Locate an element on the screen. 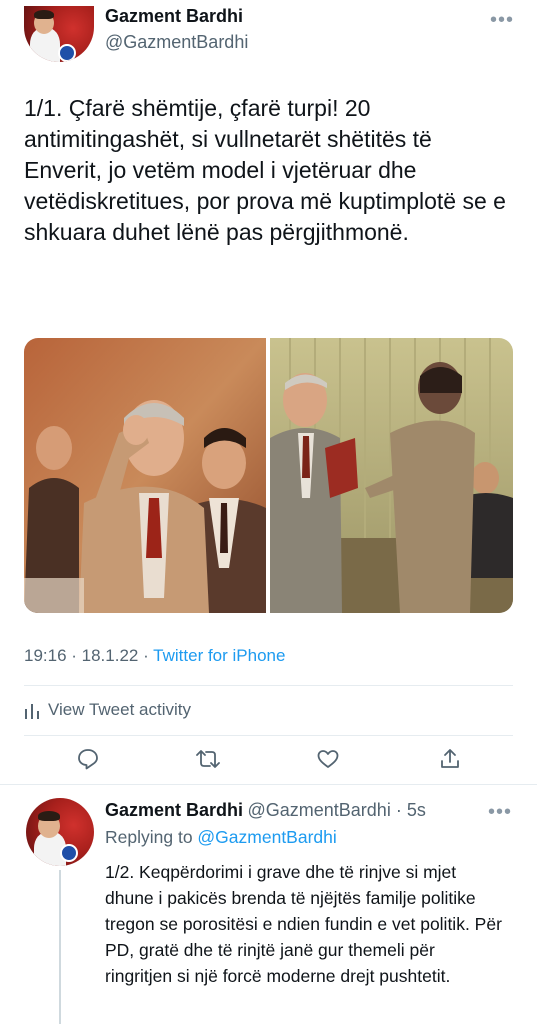  share-button is located at coordinates (450, 759).